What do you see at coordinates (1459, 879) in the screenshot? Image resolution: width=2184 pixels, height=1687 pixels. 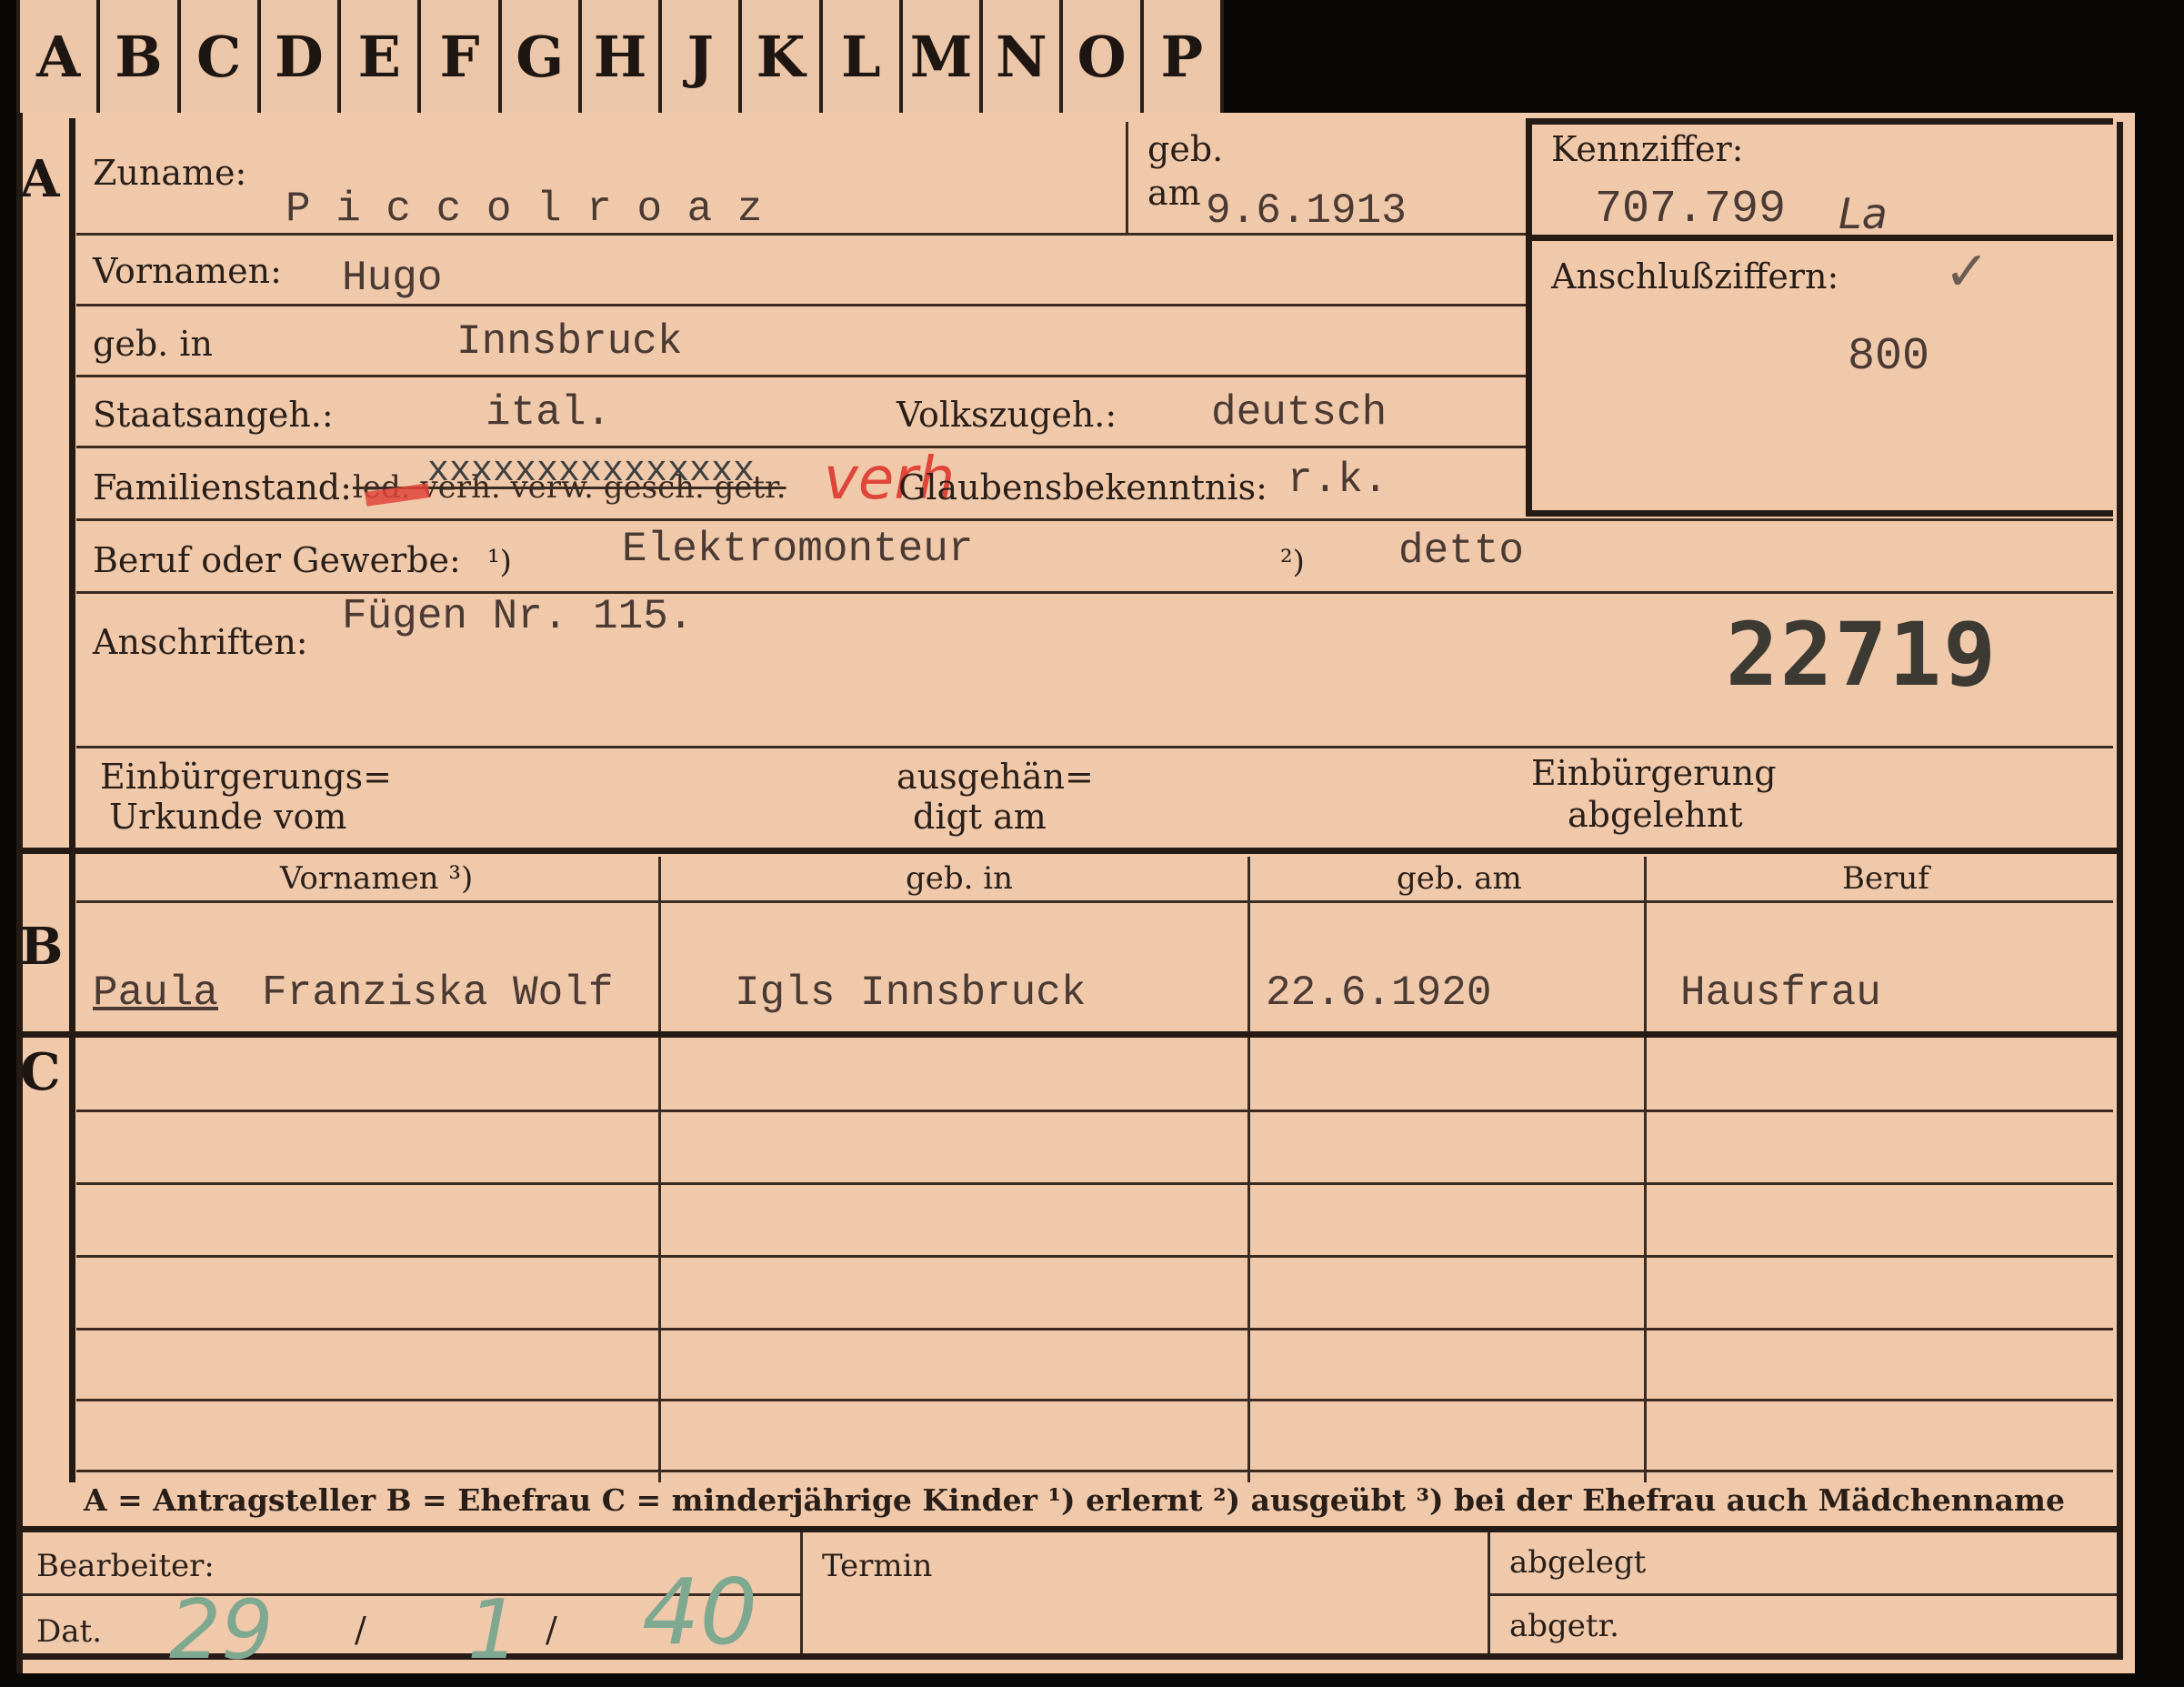 I see `col-header-geb-am: geb. am` at bounding box center [1459, 879].